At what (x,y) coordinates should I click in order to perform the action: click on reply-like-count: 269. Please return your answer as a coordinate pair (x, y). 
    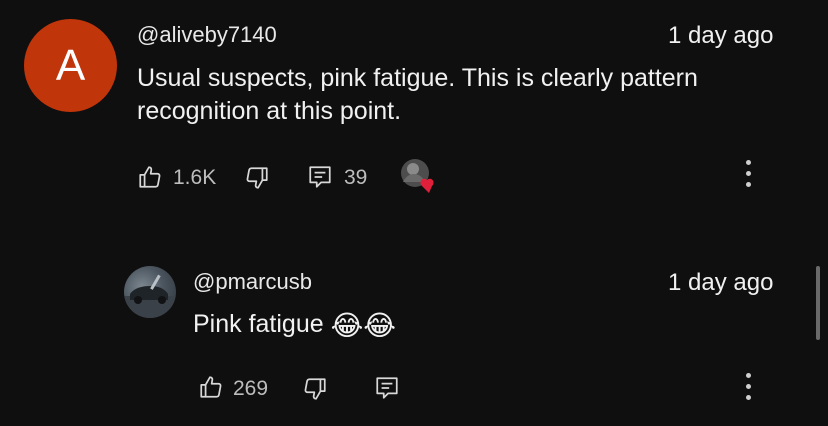
    Looking at the image, I should click on (251, 388).